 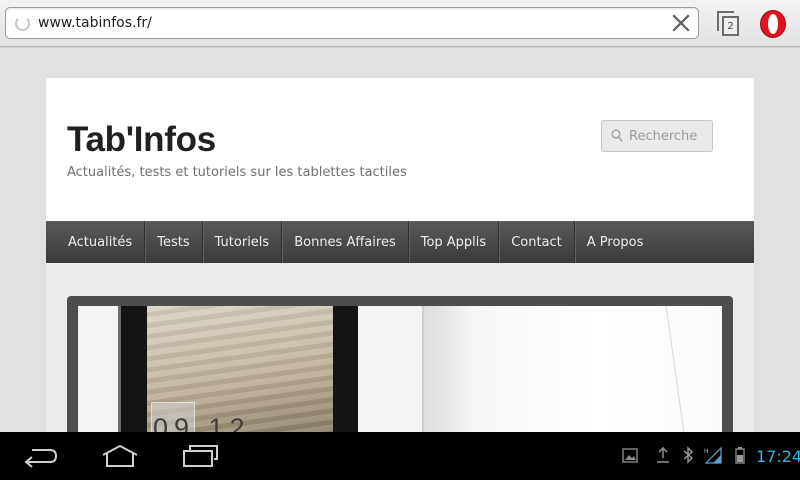 What do you see at coordinates (713, 455) in the screenshot?
I see `signal-icon: H` at bounding box center [713, 455].